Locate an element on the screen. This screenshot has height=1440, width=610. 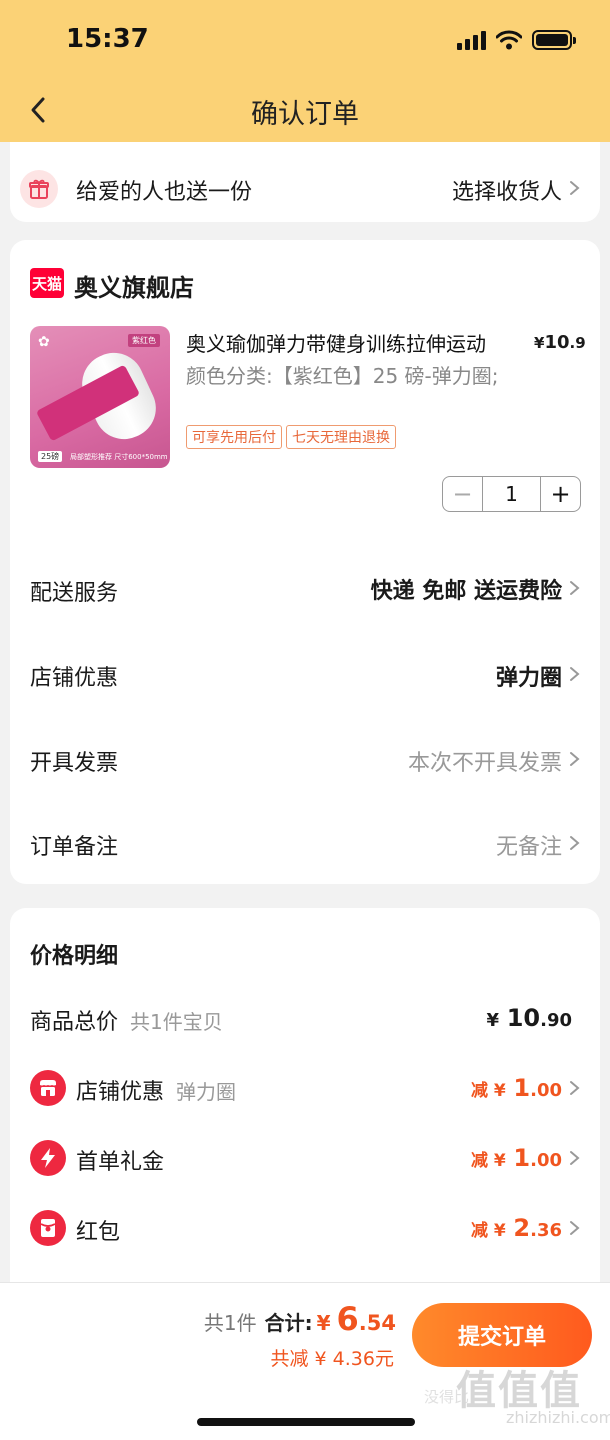
quantity-value: 1 is located at coordinates (511, 494).